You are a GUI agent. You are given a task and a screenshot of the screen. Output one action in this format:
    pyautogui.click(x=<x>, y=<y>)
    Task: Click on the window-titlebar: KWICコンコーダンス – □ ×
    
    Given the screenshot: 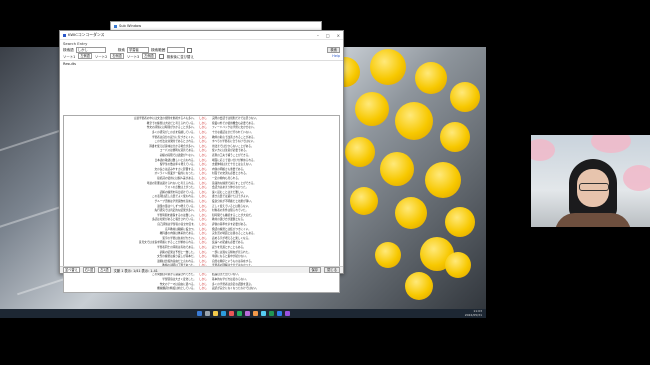 What is the action you would take?
    pyautogui.click(x=201, y=35)
    